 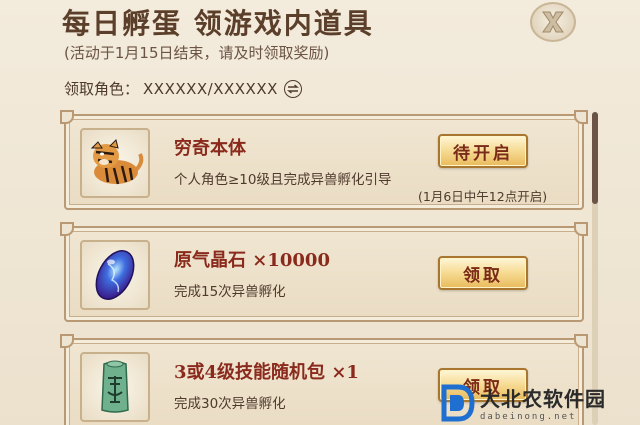 I want to click on claim-button: 领取, so click(x=483, y=273).